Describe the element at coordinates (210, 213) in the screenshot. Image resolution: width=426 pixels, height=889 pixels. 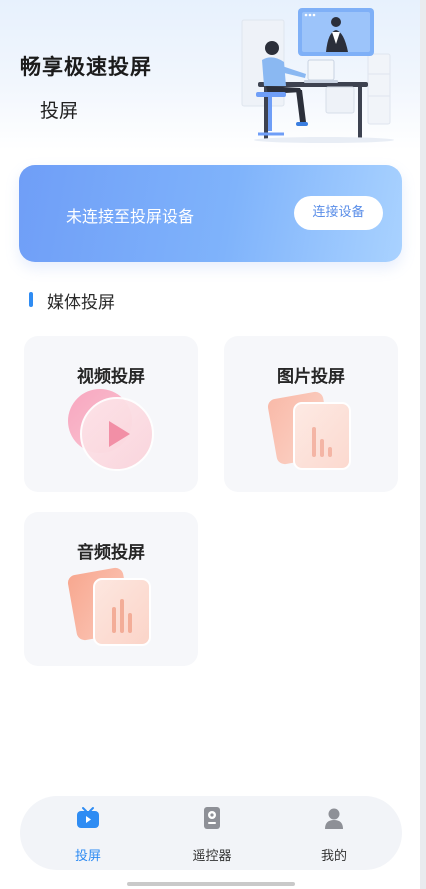
I see `connection-banner: 未连接至投屏设备 连接设备` at that location.